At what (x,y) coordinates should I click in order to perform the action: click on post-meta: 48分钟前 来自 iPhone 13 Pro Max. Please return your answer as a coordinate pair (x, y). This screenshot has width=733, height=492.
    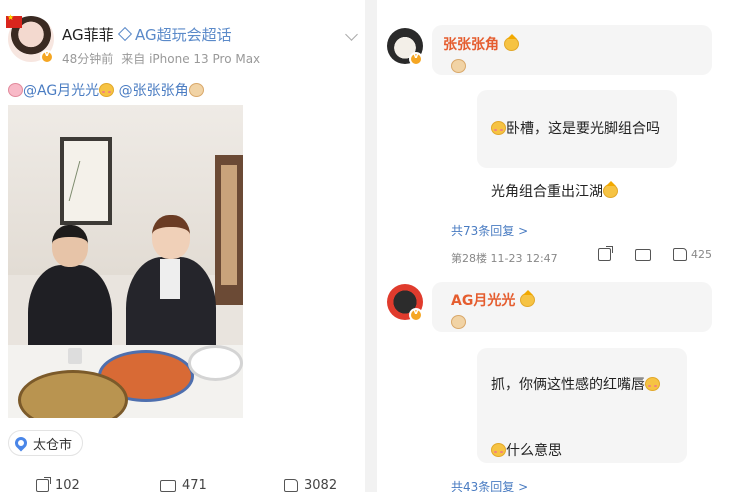
    Looking at the image, I should click on (161, 58).